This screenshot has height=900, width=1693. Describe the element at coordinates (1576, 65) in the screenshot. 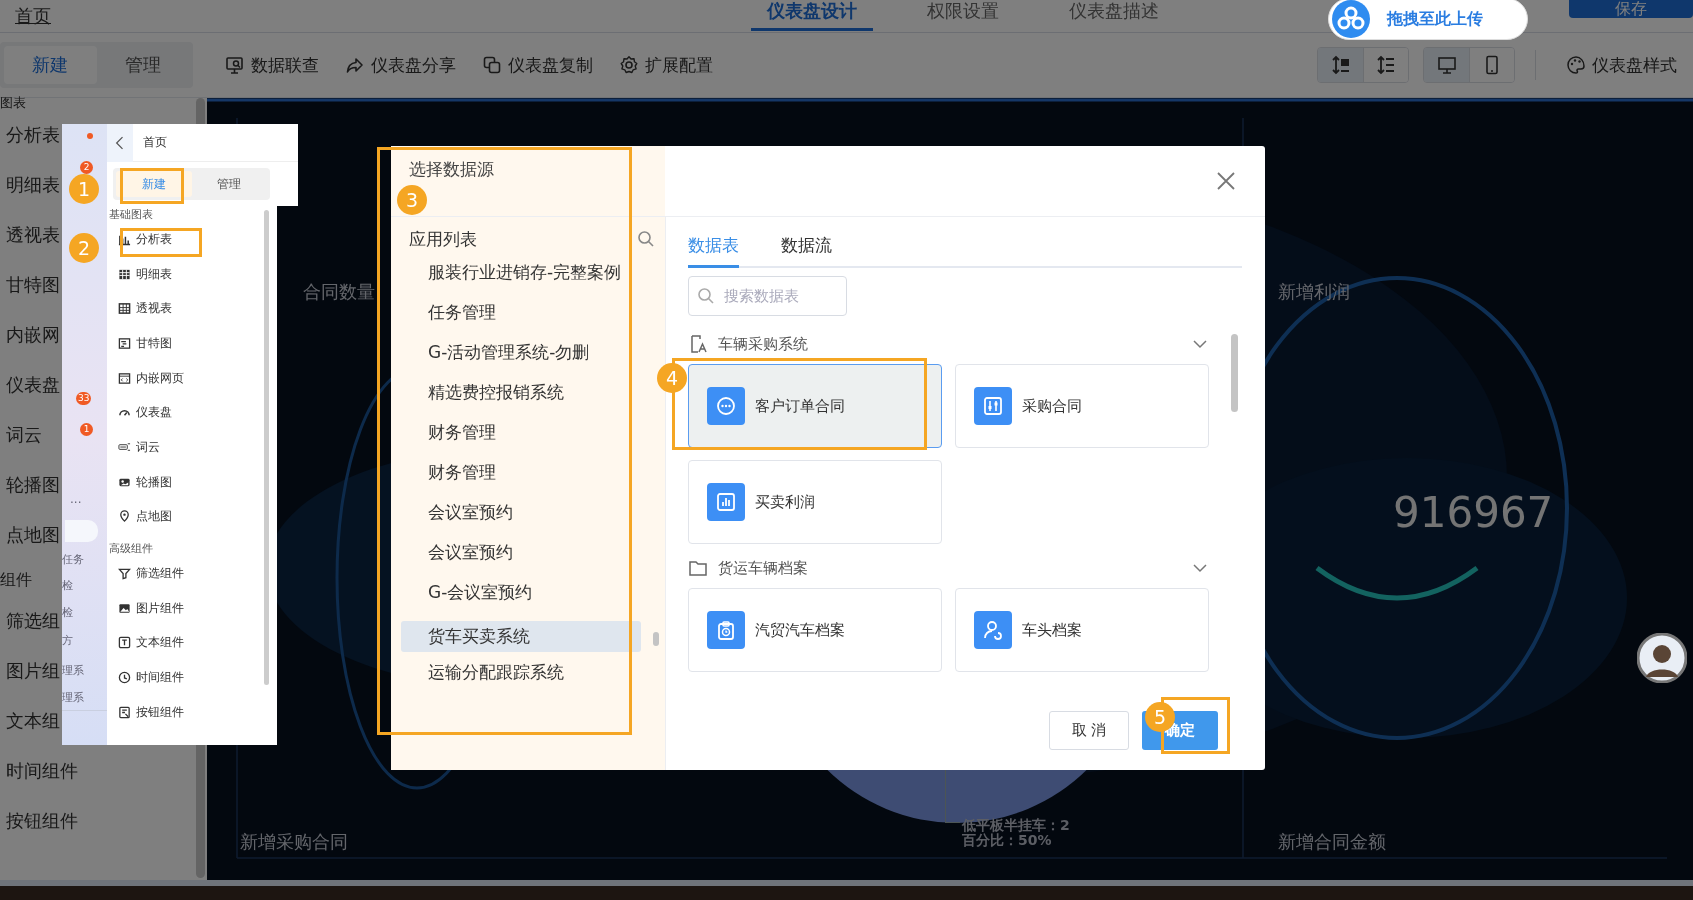

I see `palette-icon` at that location.